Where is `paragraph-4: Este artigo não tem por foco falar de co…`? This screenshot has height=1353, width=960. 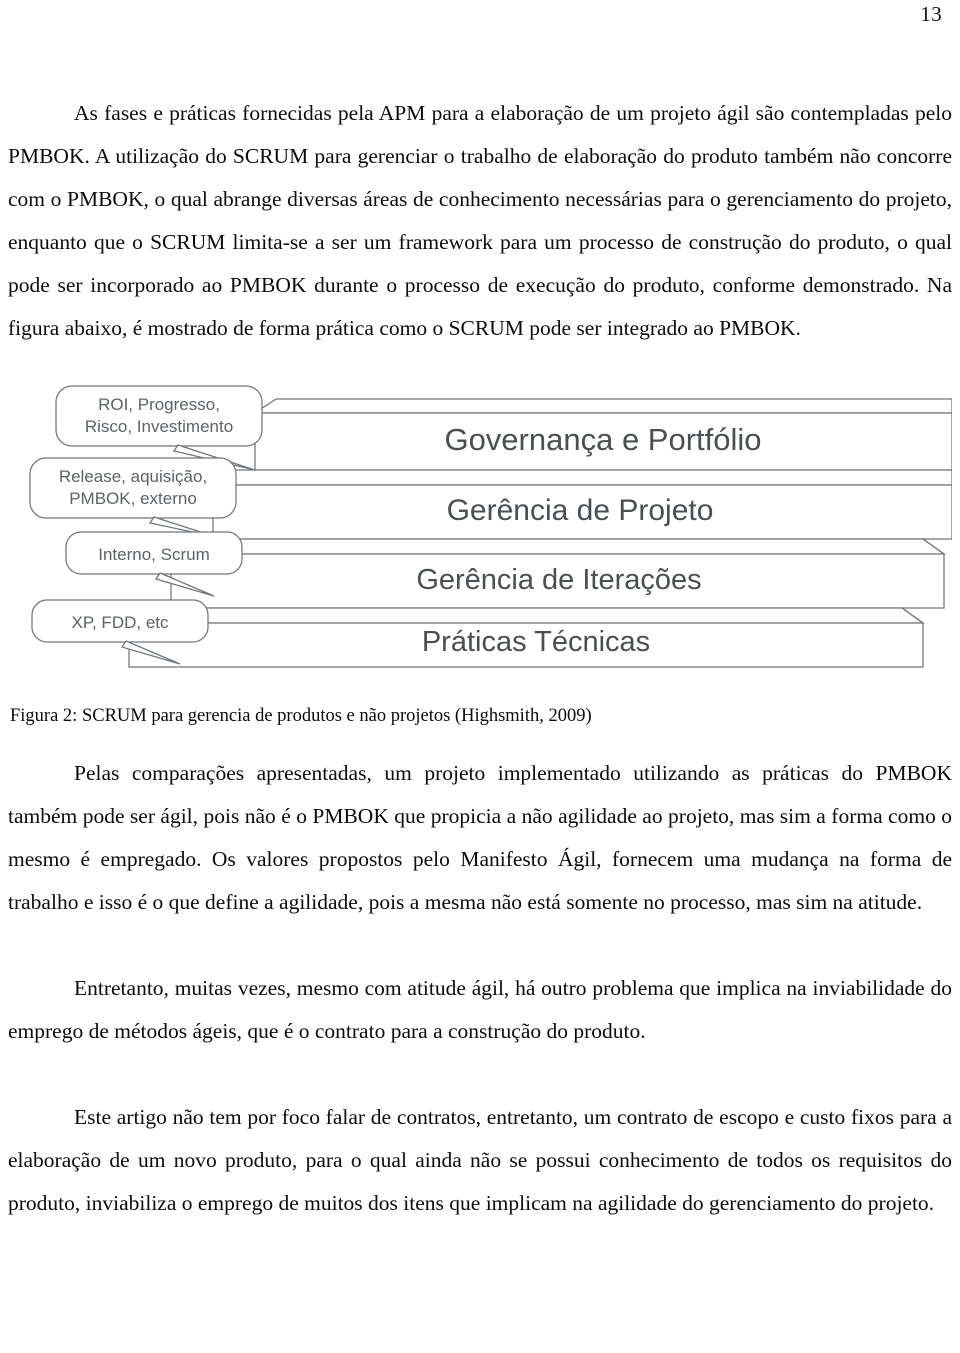
paragraph-4: Este artigo não tem por foco falar de co… is located at coordinates (480, 1160).